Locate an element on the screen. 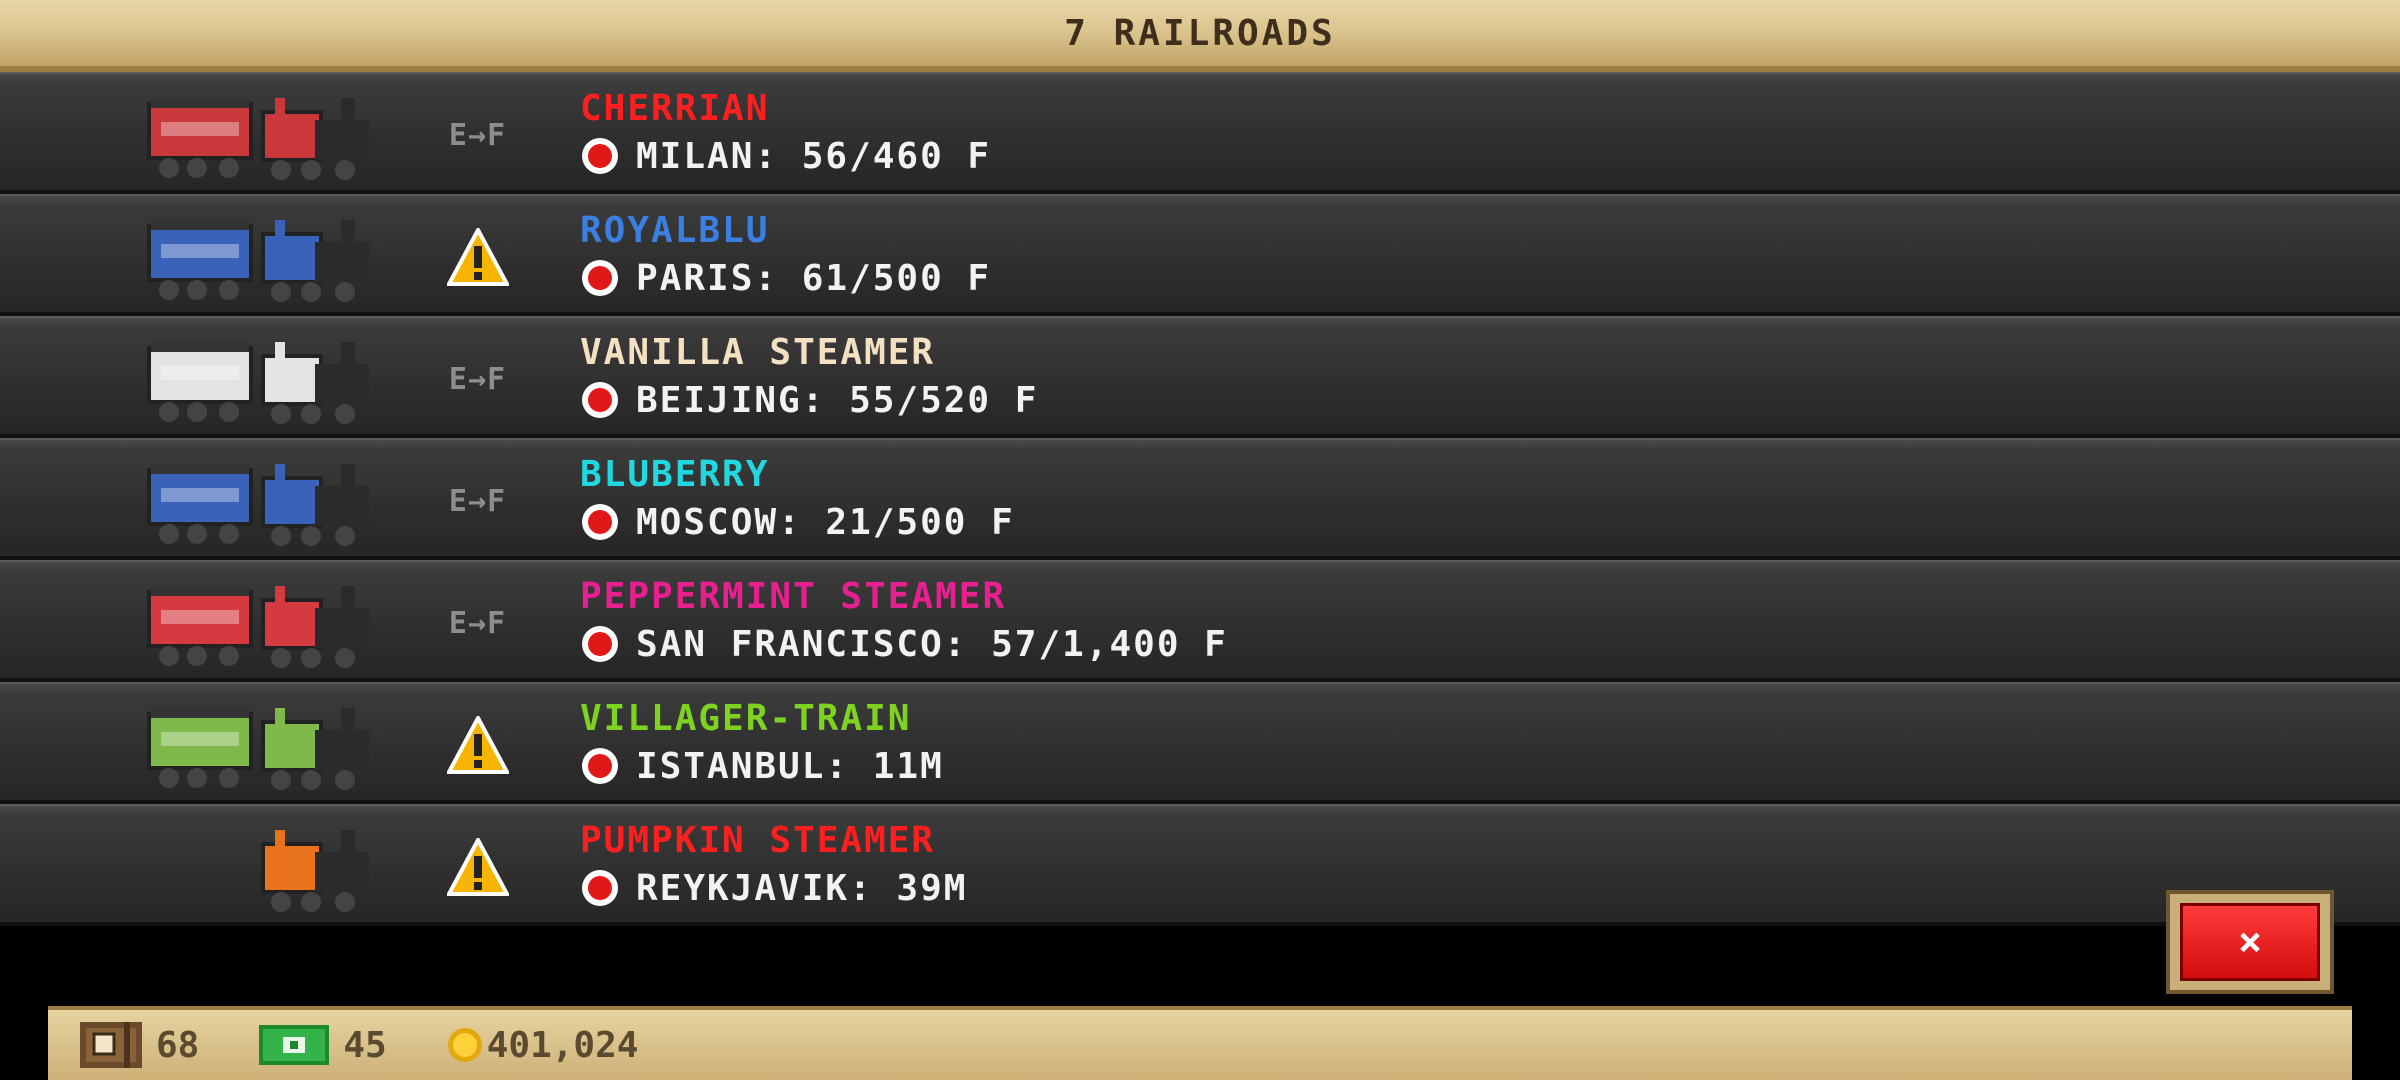 This screenshot has height=1080, width=2400. railroad-row: E→F VANILLA STEAMER BEIJING: 55/520 F is located at coordinates (1200, 377).